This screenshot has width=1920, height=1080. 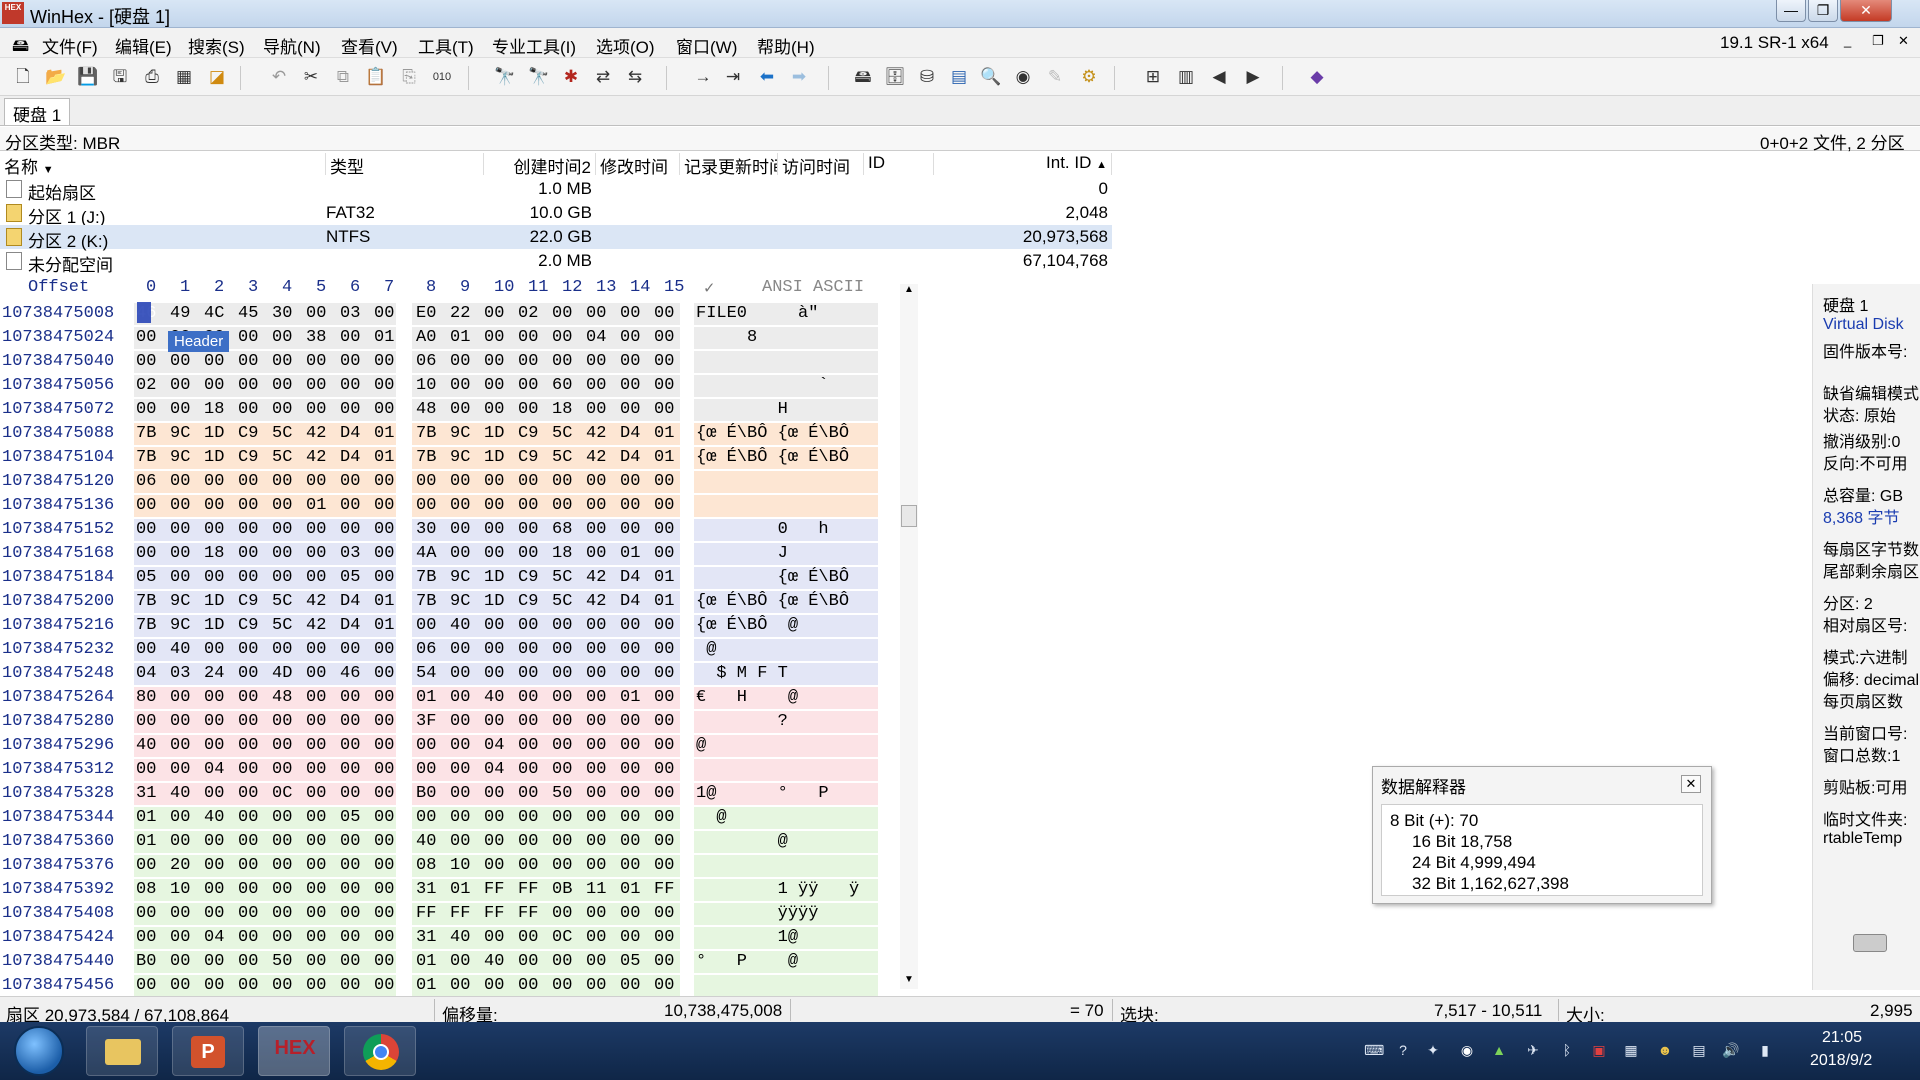 What do you see at coordinates (376, 77) in the screenshot?
I see `paste-icon: 📋` at bounding box center [376, 77].